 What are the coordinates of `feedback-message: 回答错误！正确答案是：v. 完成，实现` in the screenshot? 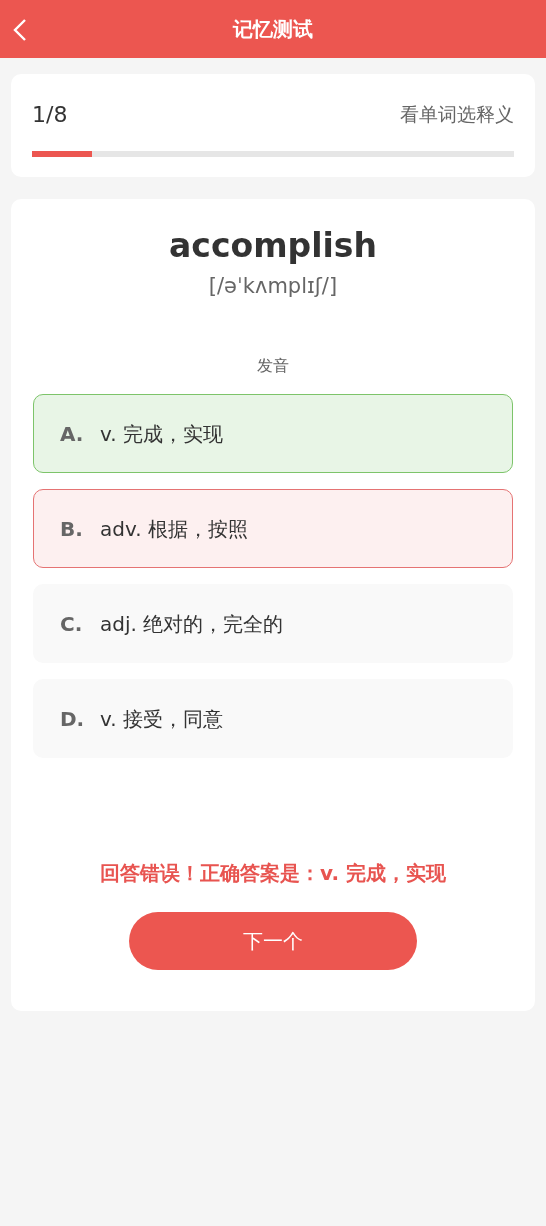 It's located at (273, 873).